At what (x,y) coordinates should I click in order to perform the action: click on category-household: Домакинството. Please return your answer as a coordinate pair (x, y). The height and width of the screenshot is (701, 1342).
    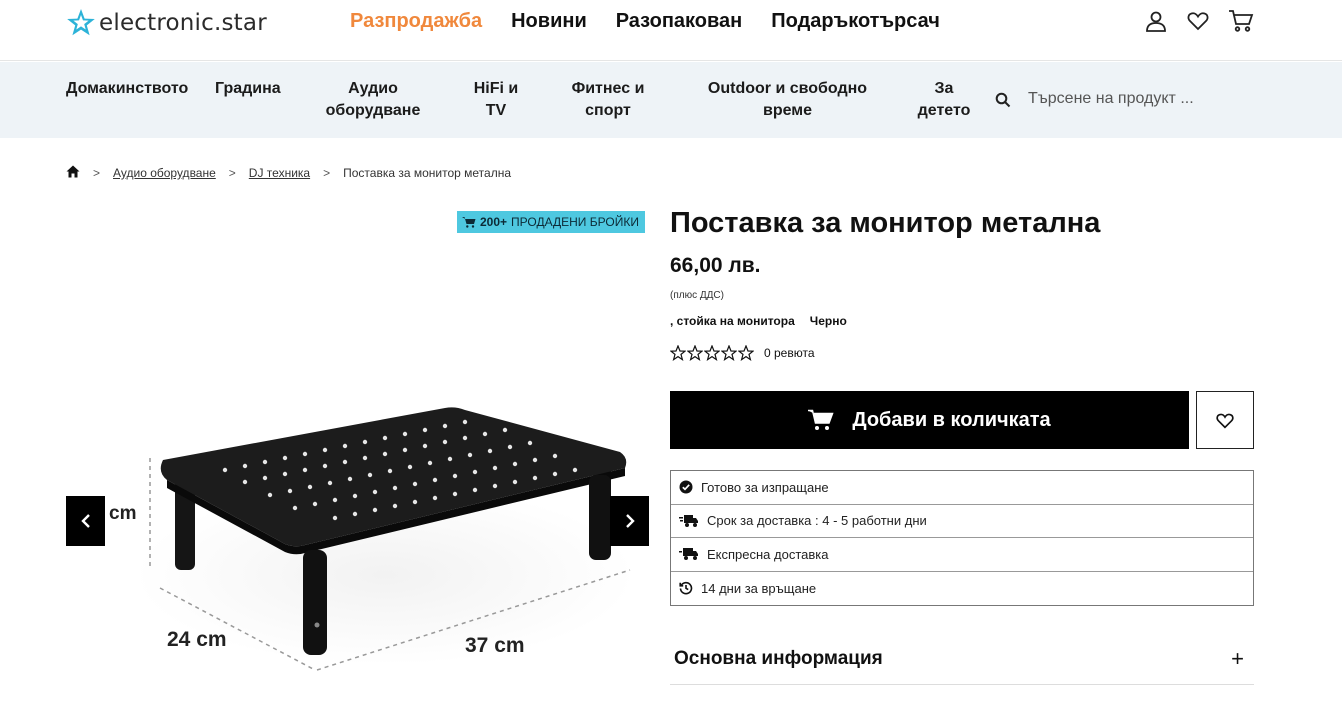
    Looking at the image, I should click on (127, 89).